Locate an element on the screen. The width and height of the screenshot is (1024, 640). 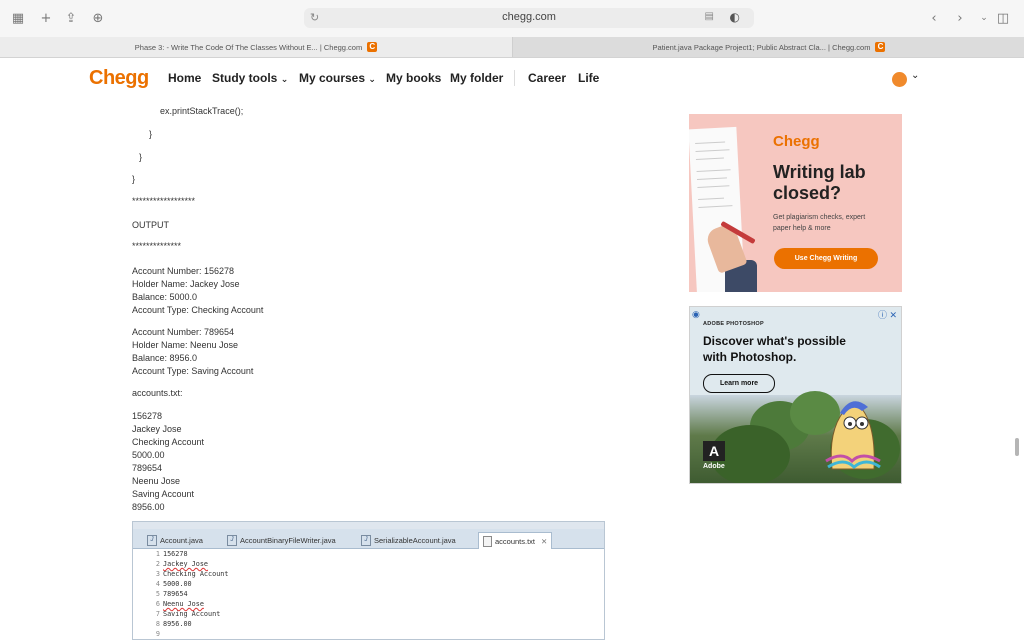
text-file-icon is located at coordinates (487, 541).